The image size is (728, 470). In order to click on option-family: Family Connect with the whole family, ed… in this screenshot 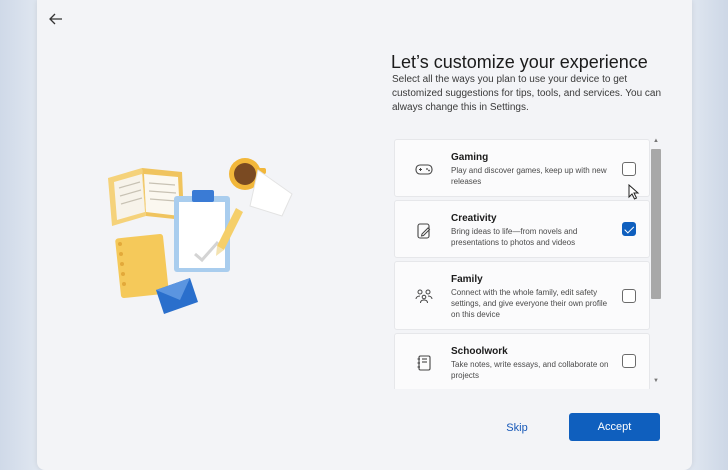, I will do `click(522, 295)`.